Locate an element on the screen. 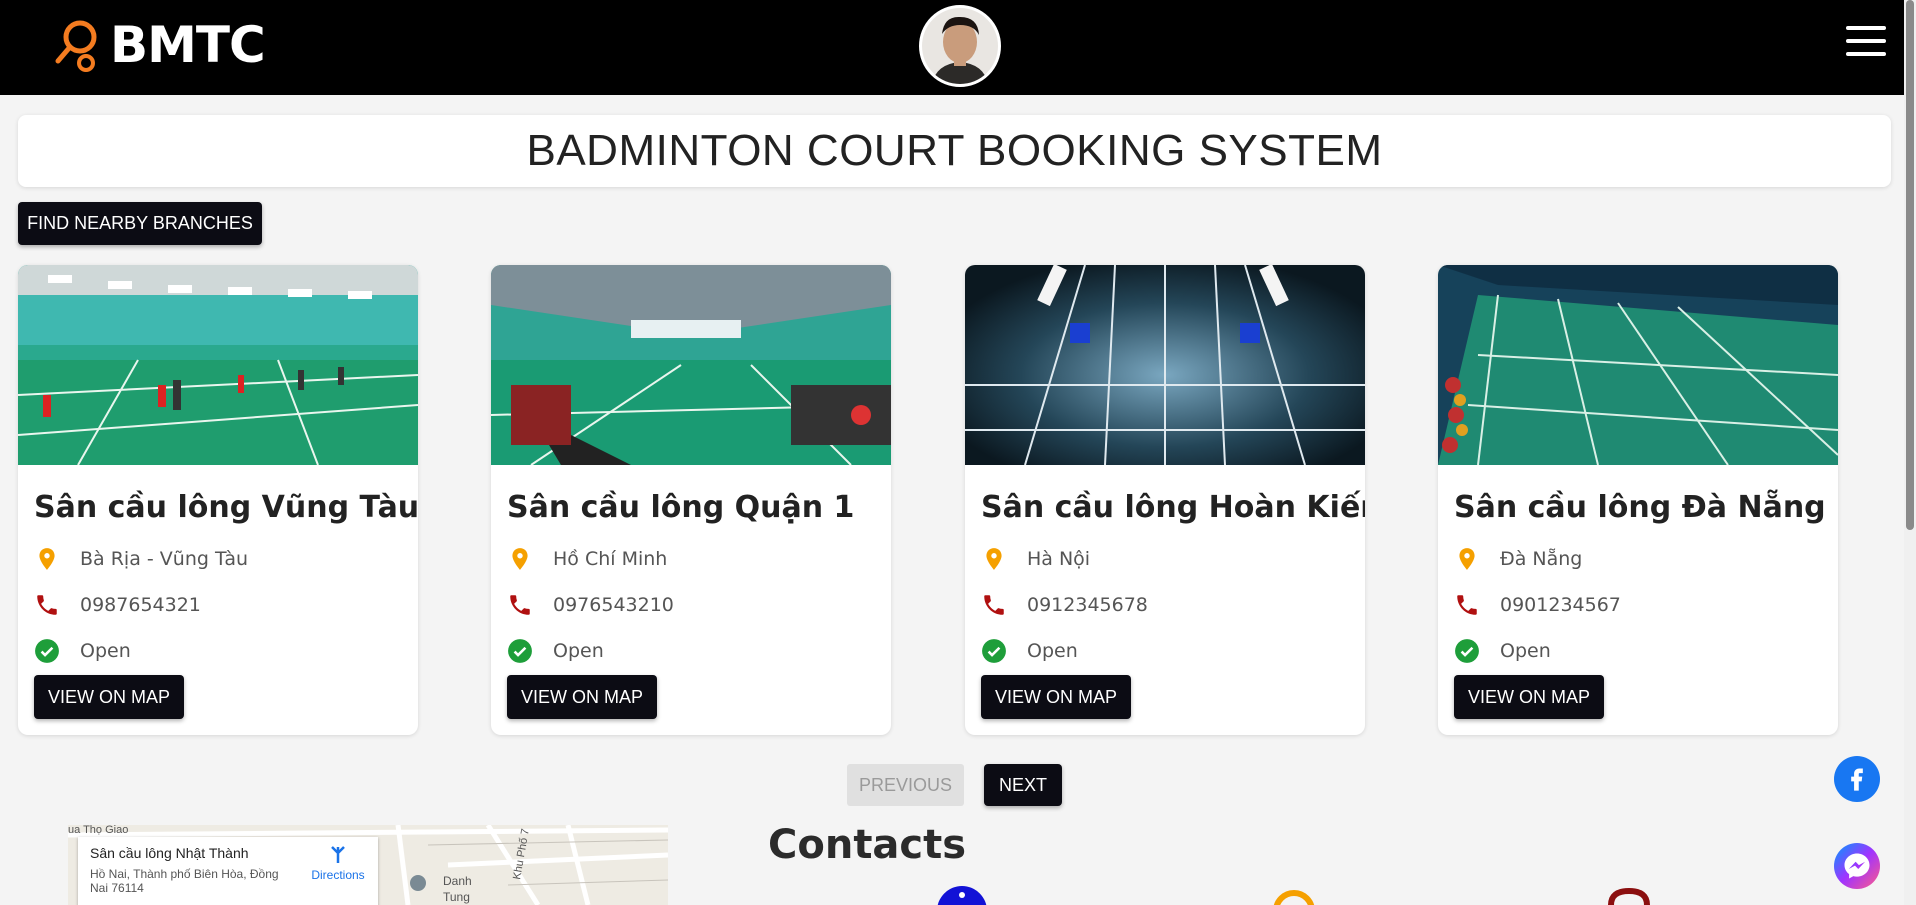  next-page-button: NEXT is located at coordinates (1023, 785).